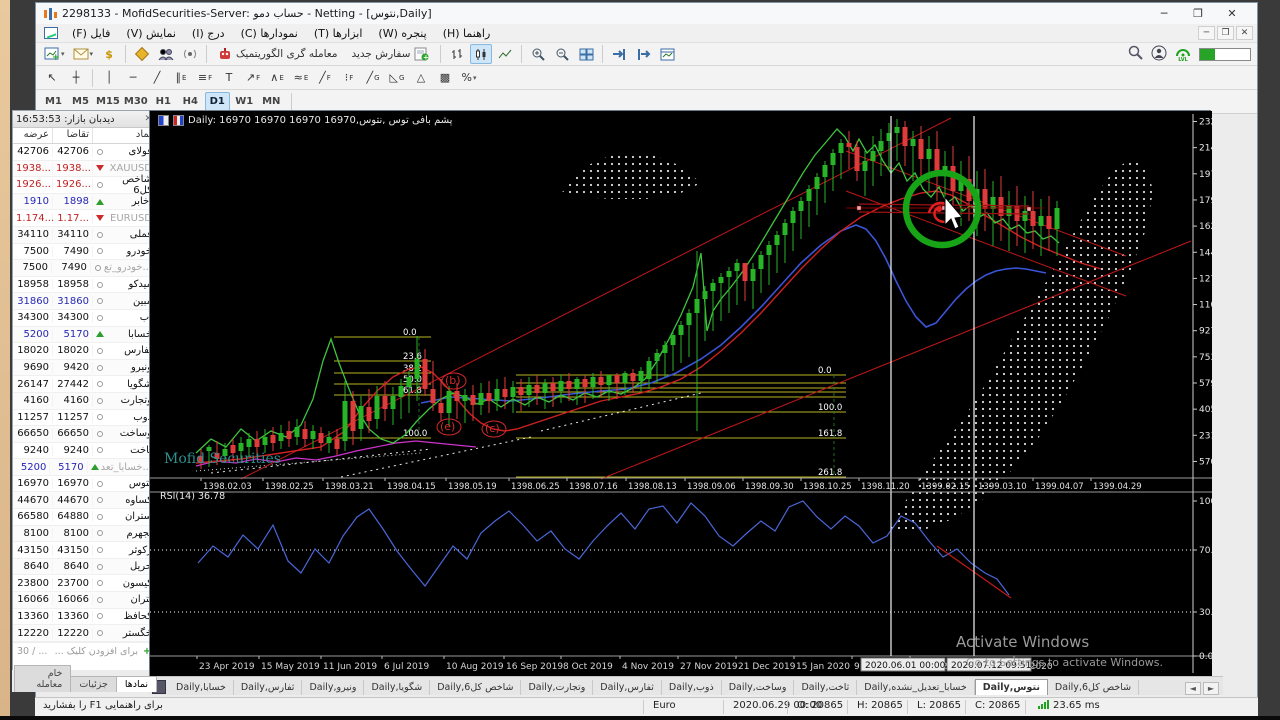  What do you see at coordinates (193, 496) in the screenshot?
I see `rsi-indicator-label: RSI(14) 36.78` at bounding box center [193, 496].